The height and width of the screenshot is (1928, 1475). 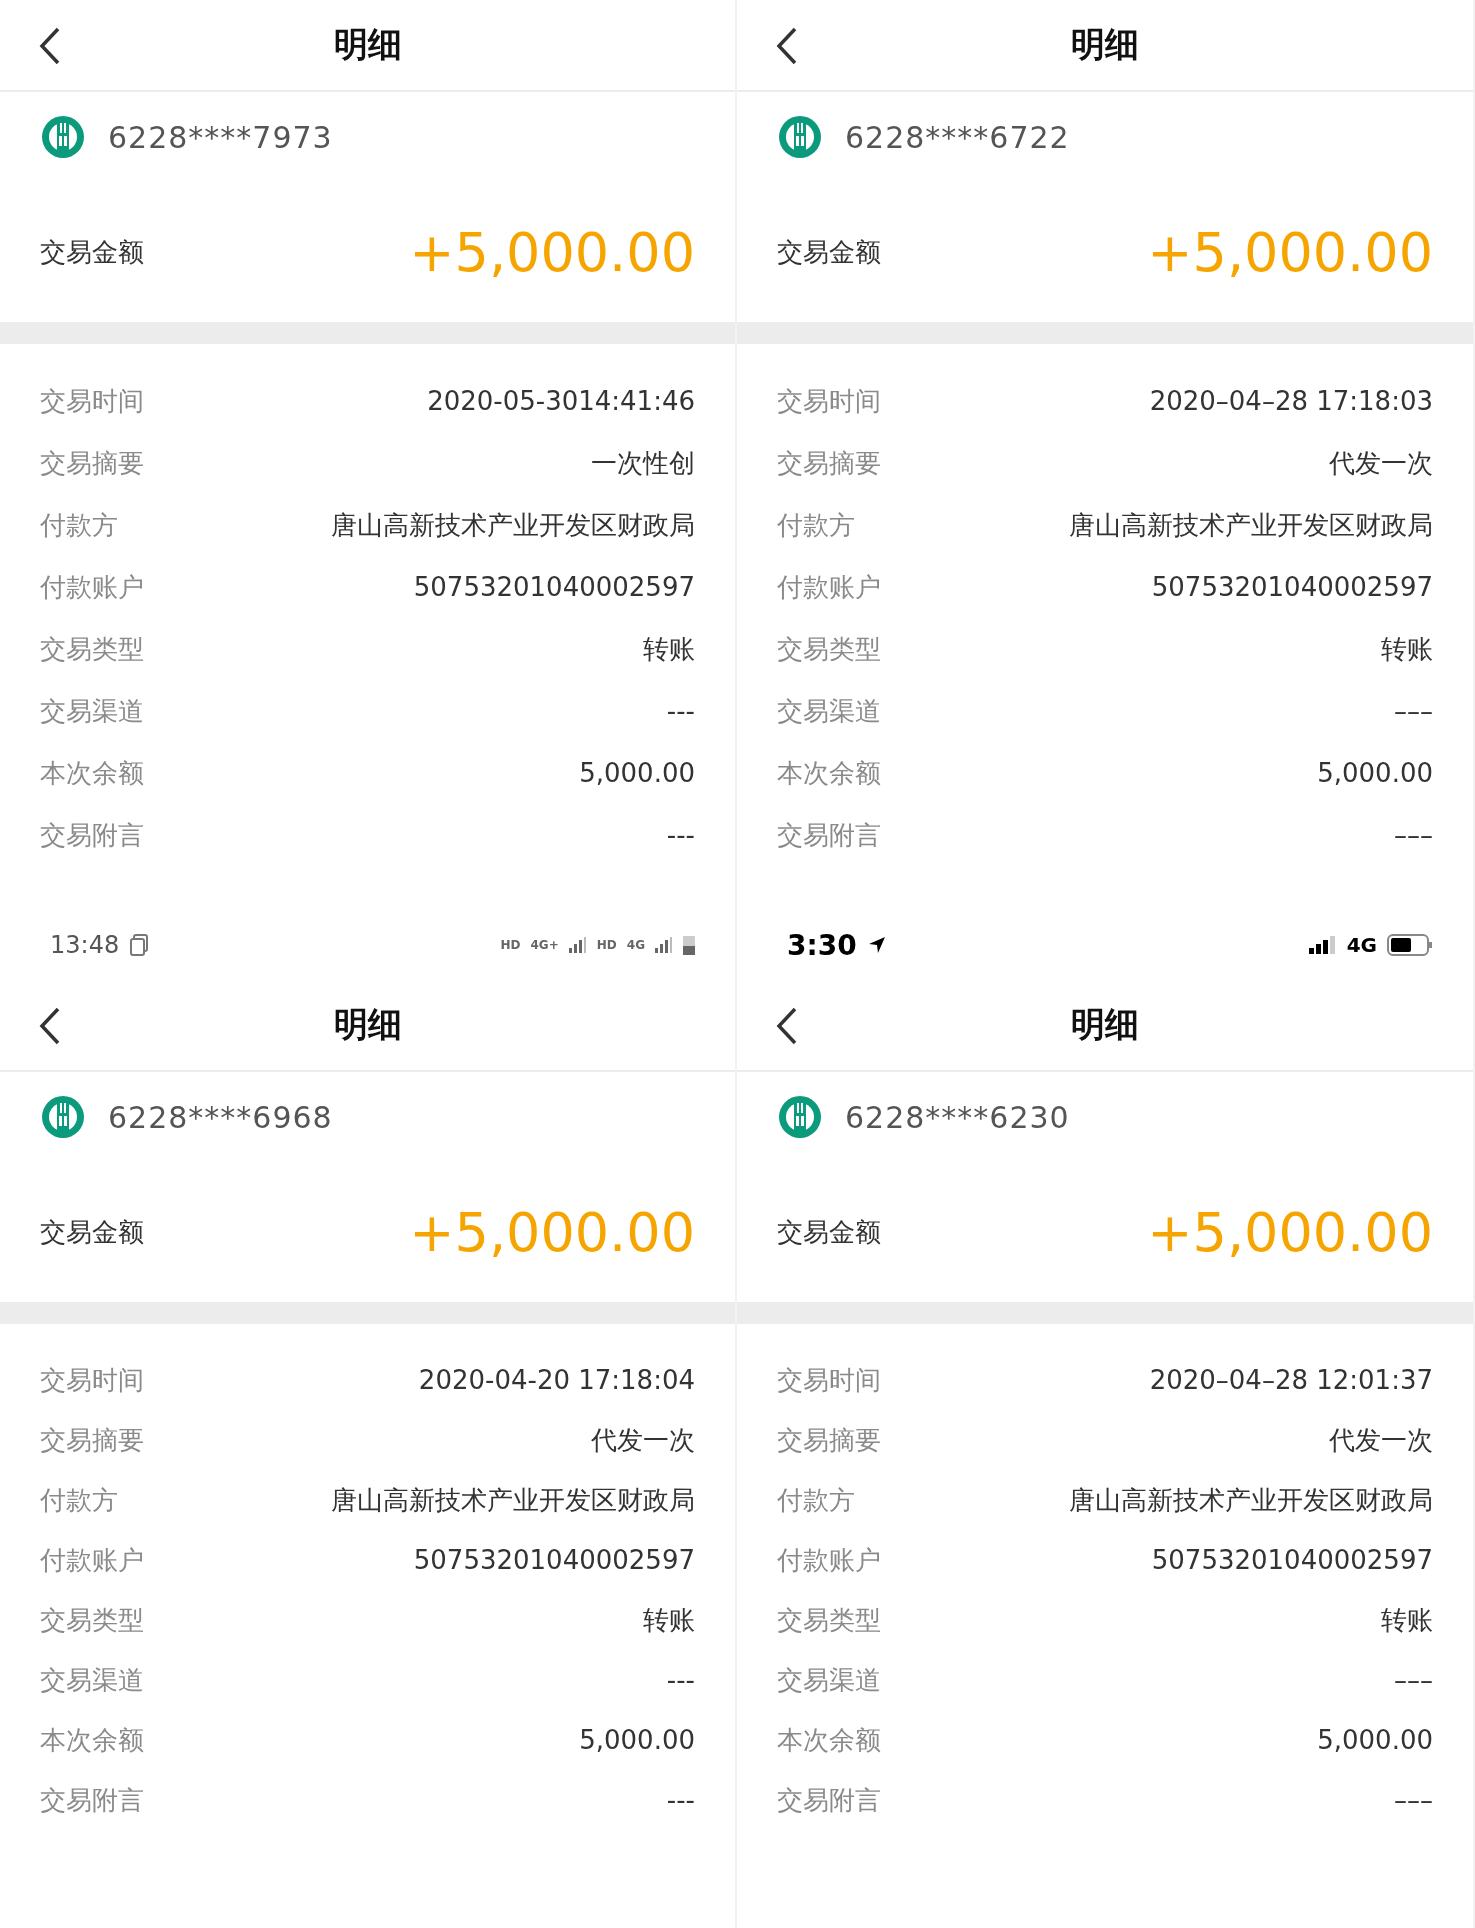 What do you see at coordinates (1291, 1380) in the screenshot?
I see `detail-value: 2020–04–28 12:01:37` at bounding box center [1291, 1380].